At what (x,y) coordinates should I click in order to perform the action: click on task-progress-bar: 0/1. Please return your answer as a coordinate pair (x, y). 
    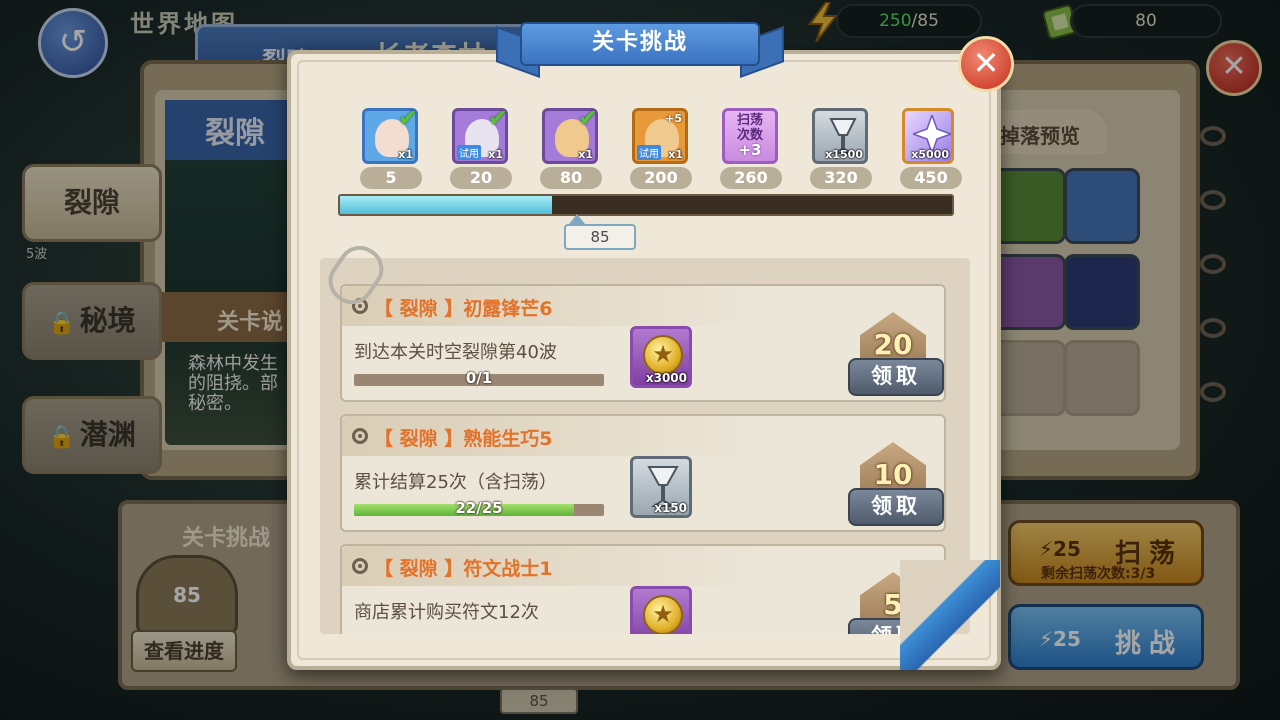
    Looking at the image, I should click on (479, 378).